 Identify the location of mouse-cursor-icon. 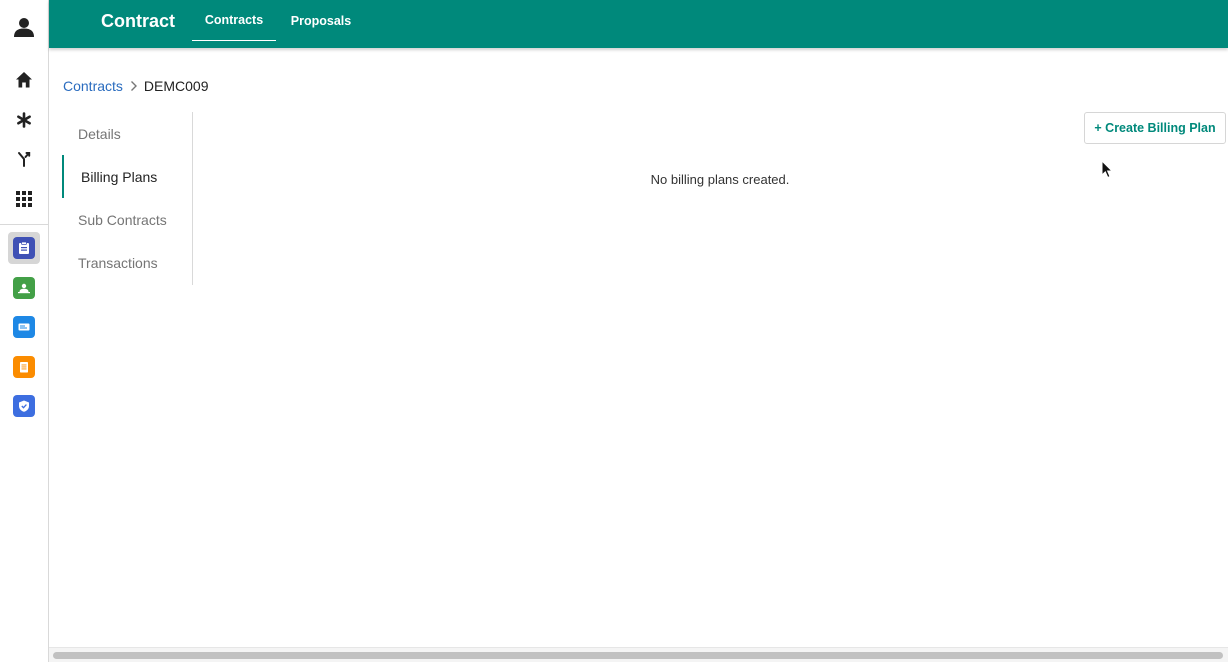
(1107, 171).